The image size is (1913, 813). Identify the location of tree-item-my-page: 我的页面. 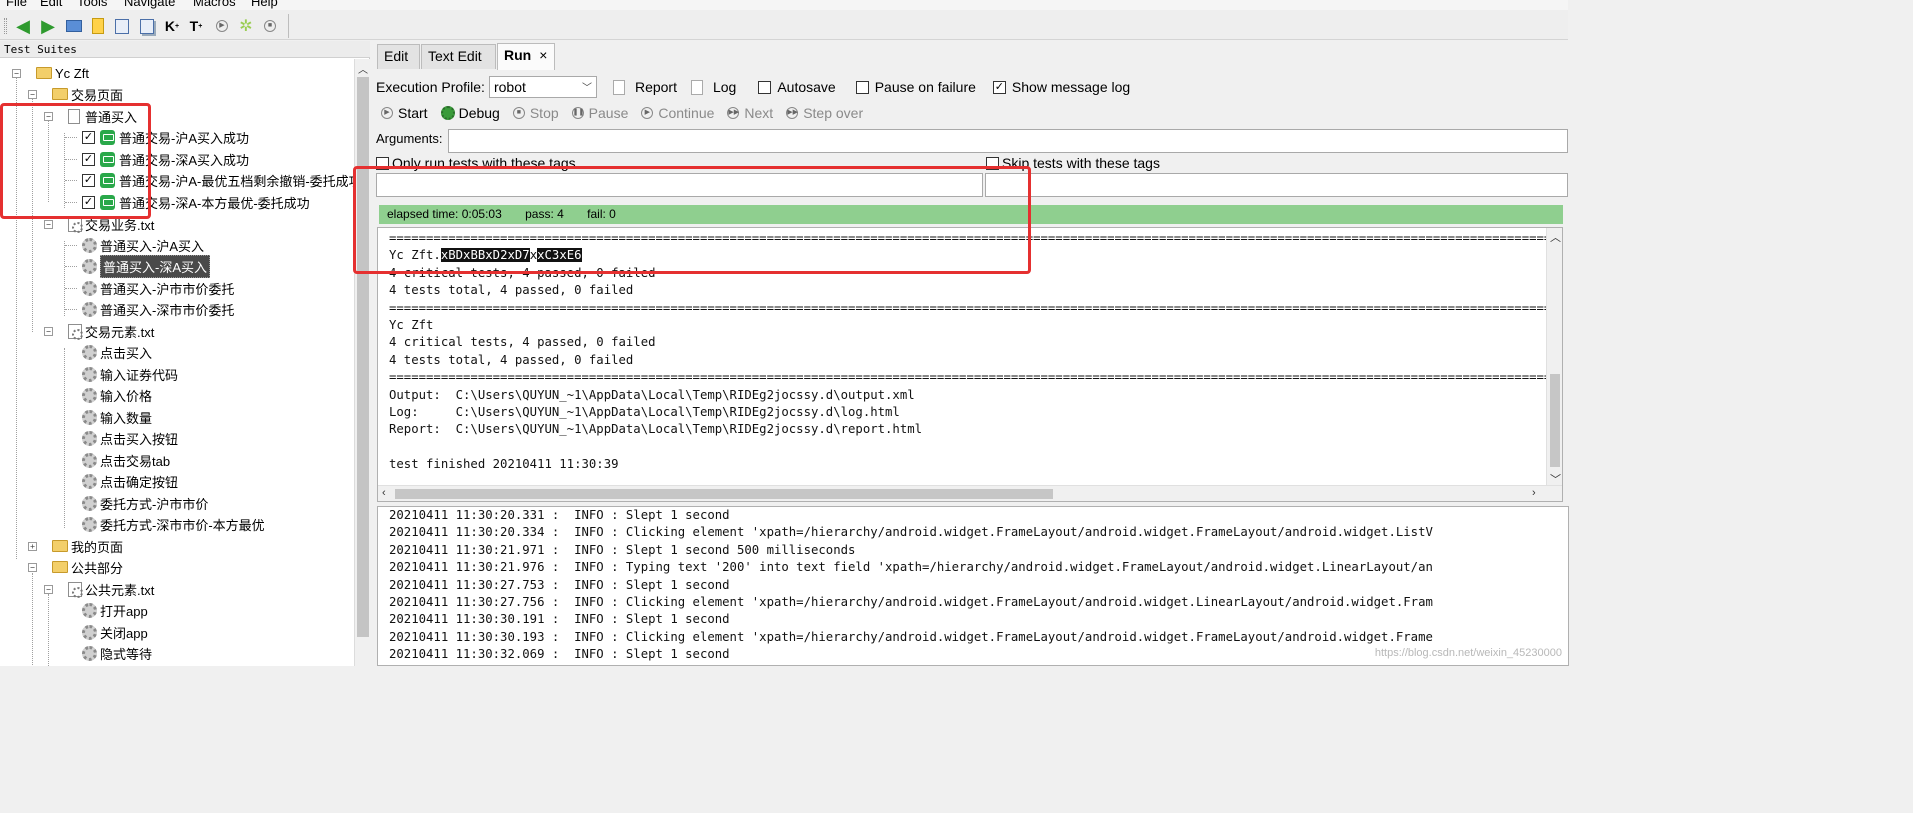
(87, 546).